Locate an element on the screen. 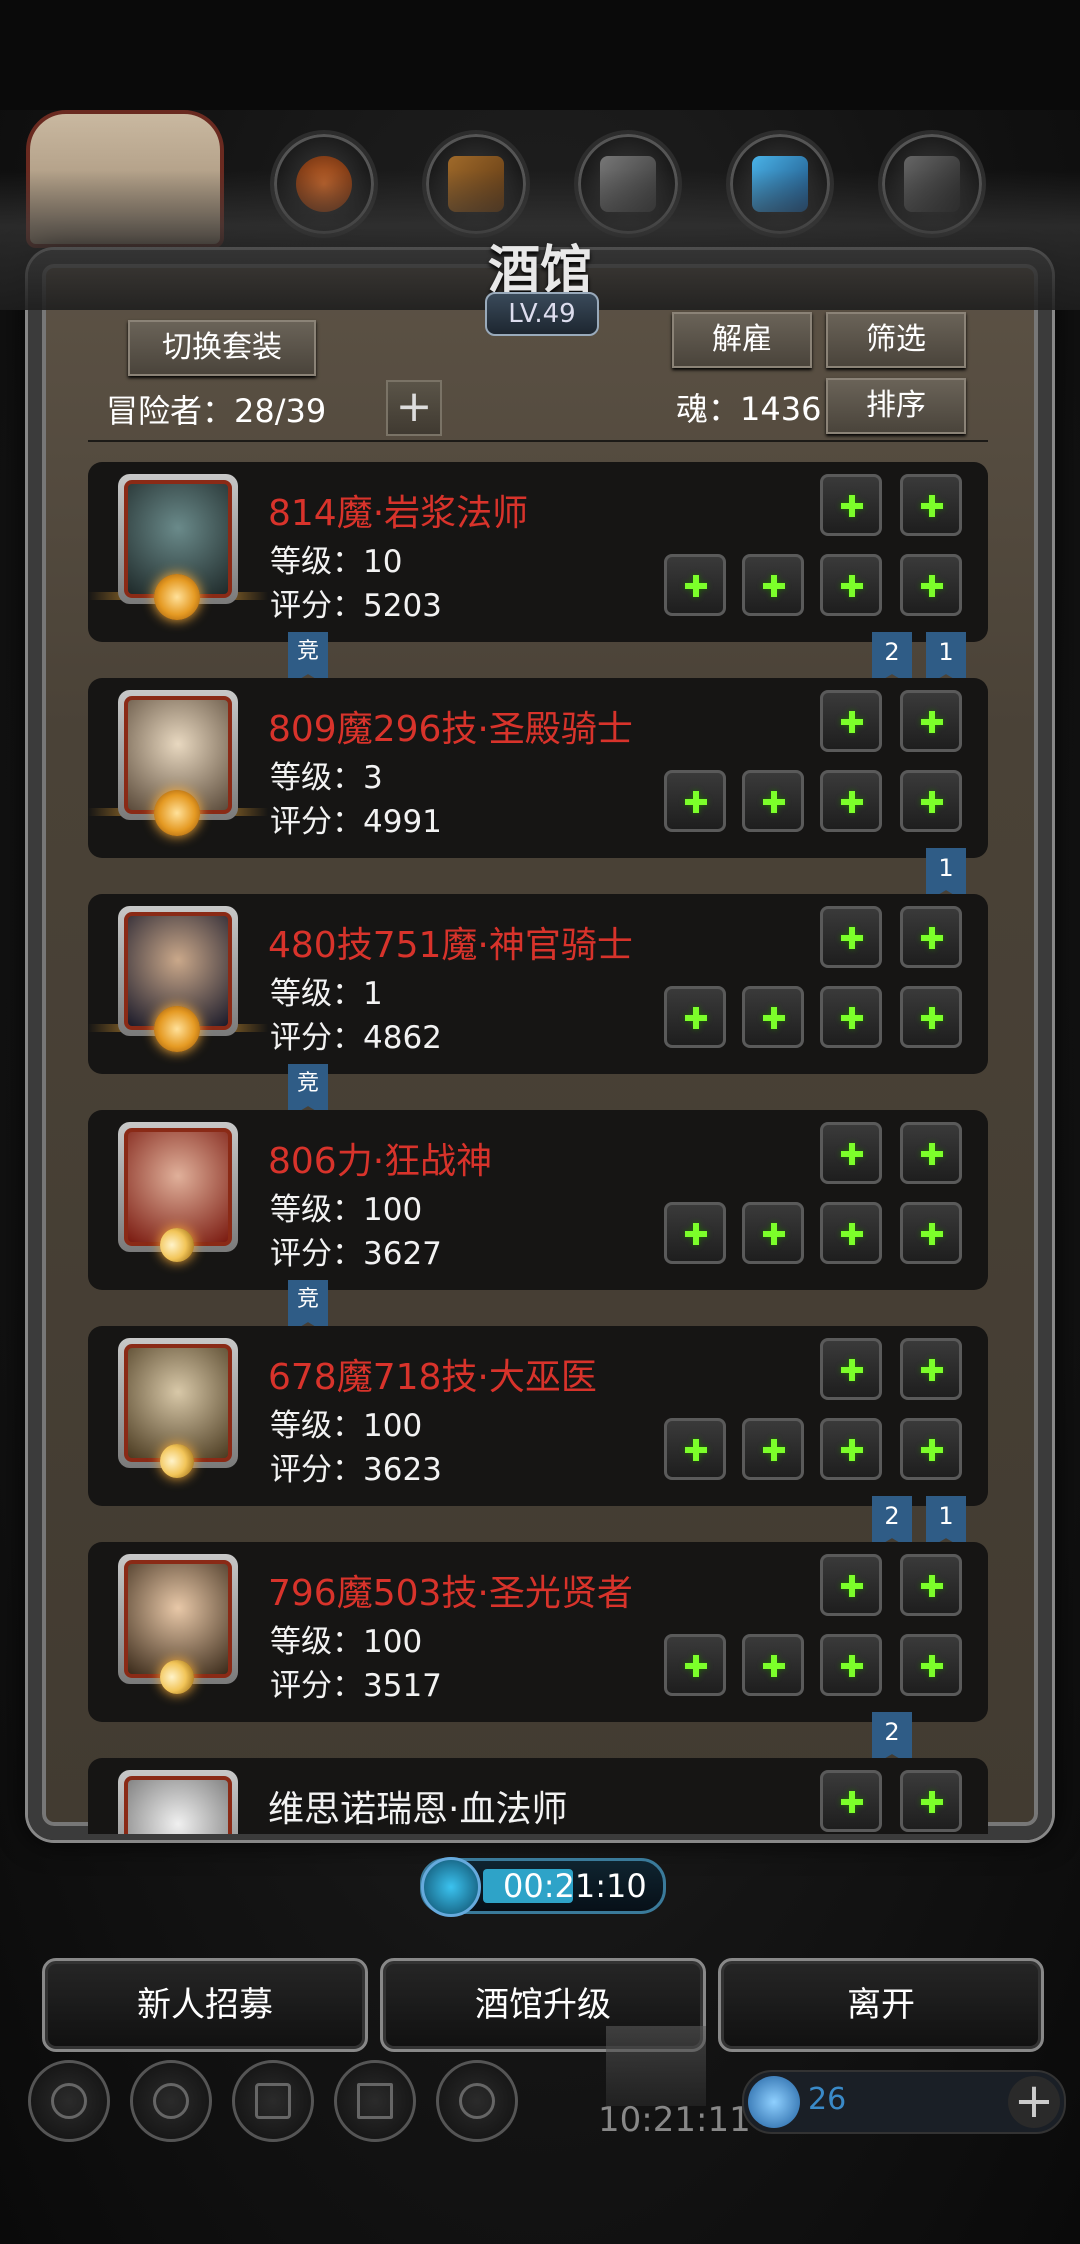 The width and height of the screenshot is (1080, 2244). hero-name: 678魔718技·大巫医 is located at coordinates (432, 1377).